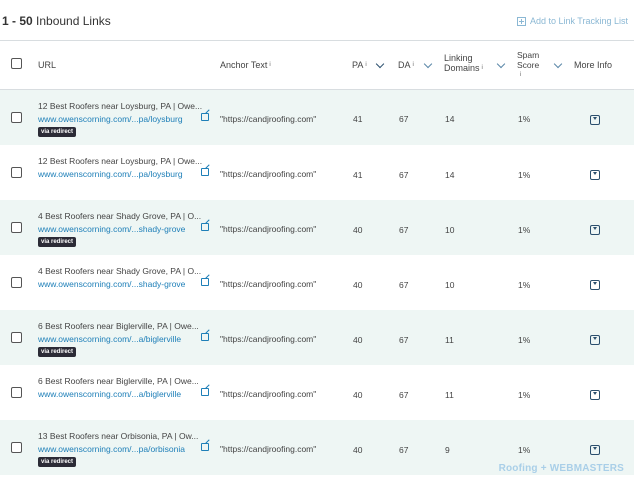 The image size is (634, 484). I want to click on col-spam-label-2: Score, so click(528, 65).